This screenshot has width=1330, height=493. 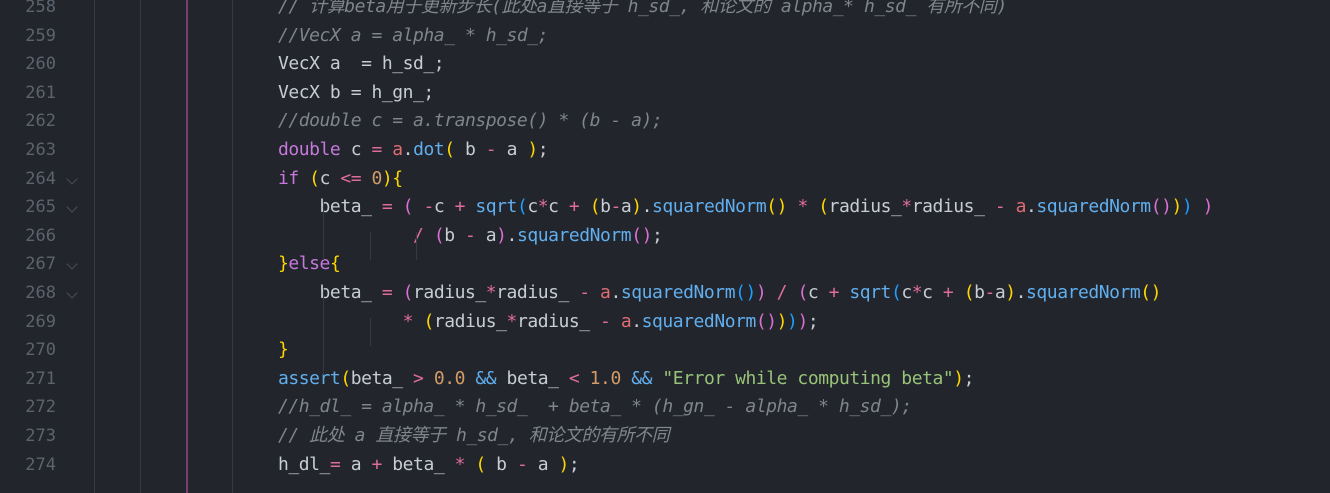 What do you see at coordinates (323, 332) in the screenshot?
I see `indent-guide-inner` at bounding box center [323, 332].